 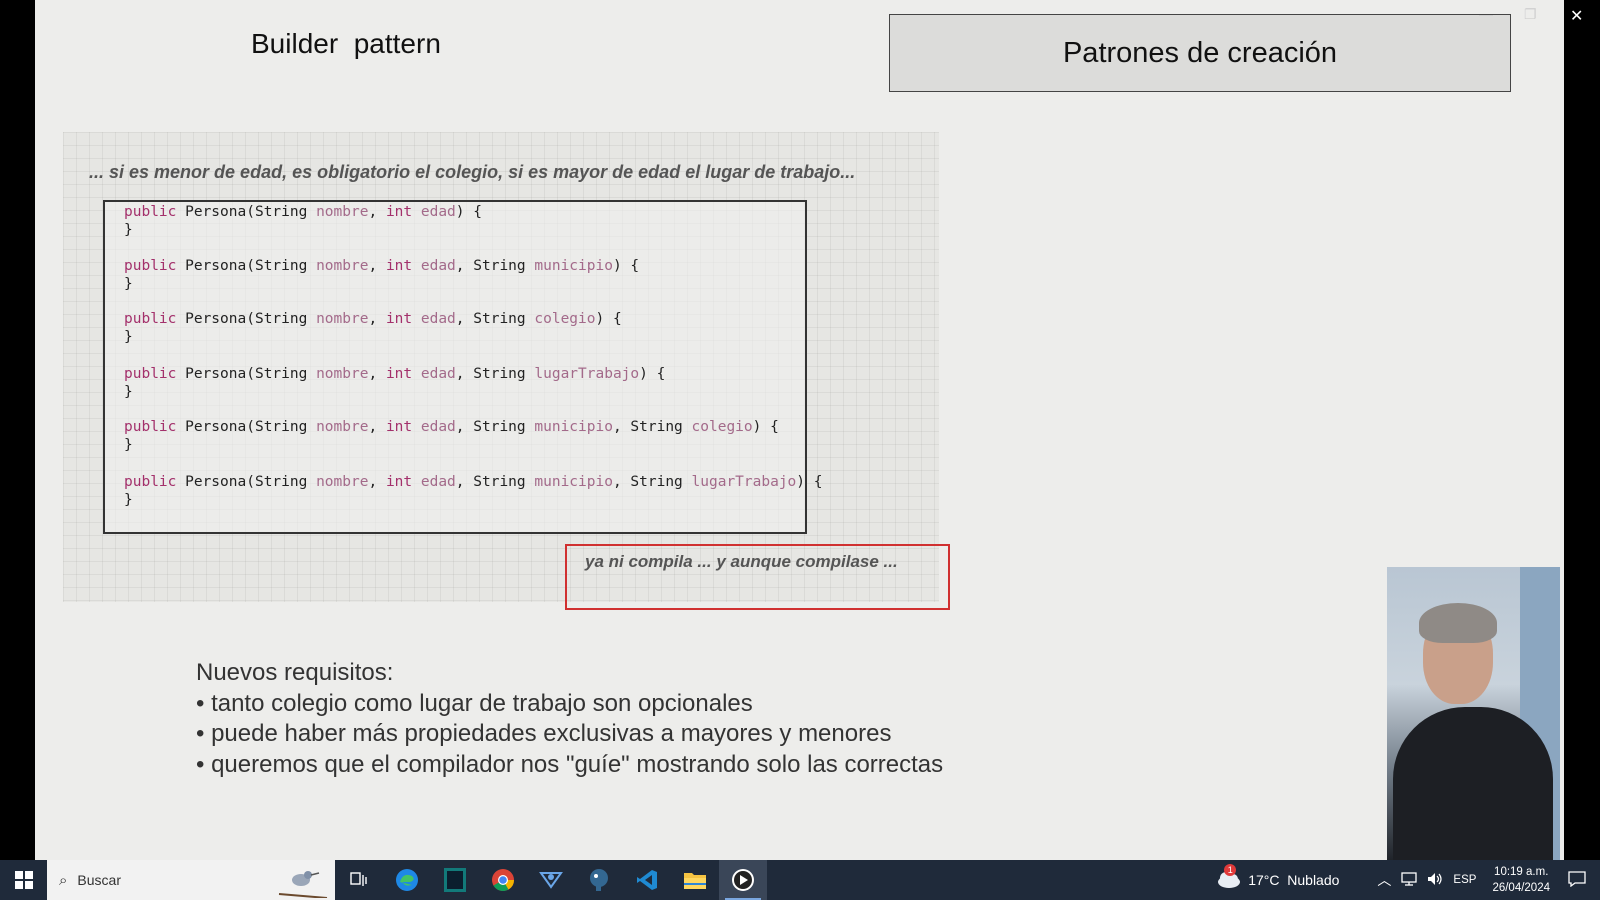 What do you see at coordinates (743, 880) in the screenshot?
I see `media-player-icon` at bounding box center [743, 880].